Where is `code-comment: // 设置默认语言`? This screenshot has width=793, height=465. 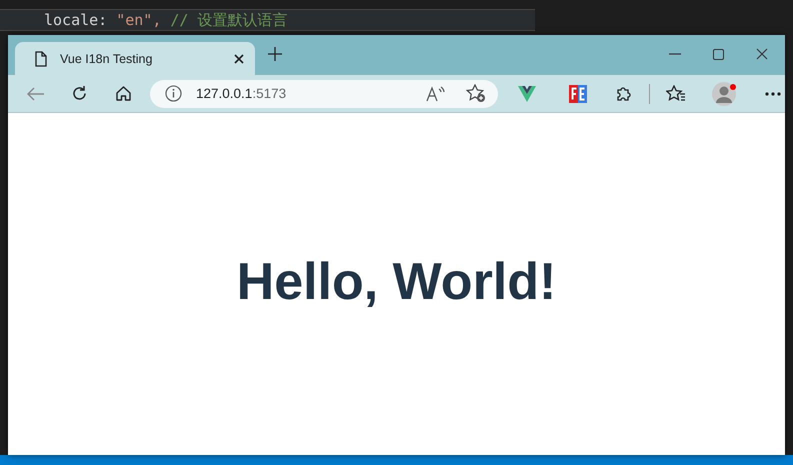 code-comment: // 设置默认语言 is located at coordinates (229, 20).